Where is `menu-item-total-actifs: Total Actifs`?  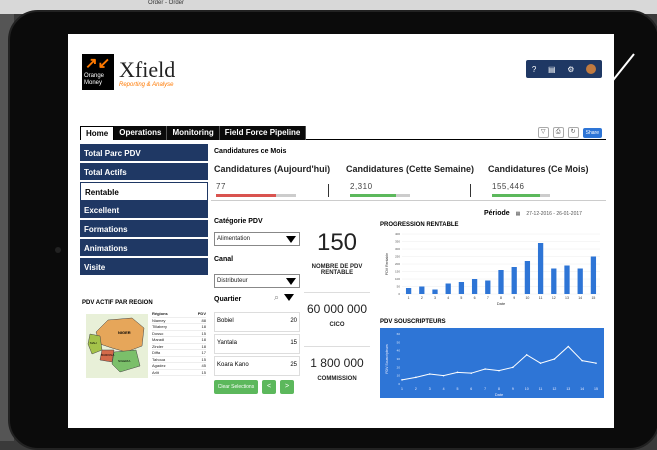 menu-item-total-actifs: Total Actifs is located at coordinates (144, 172).